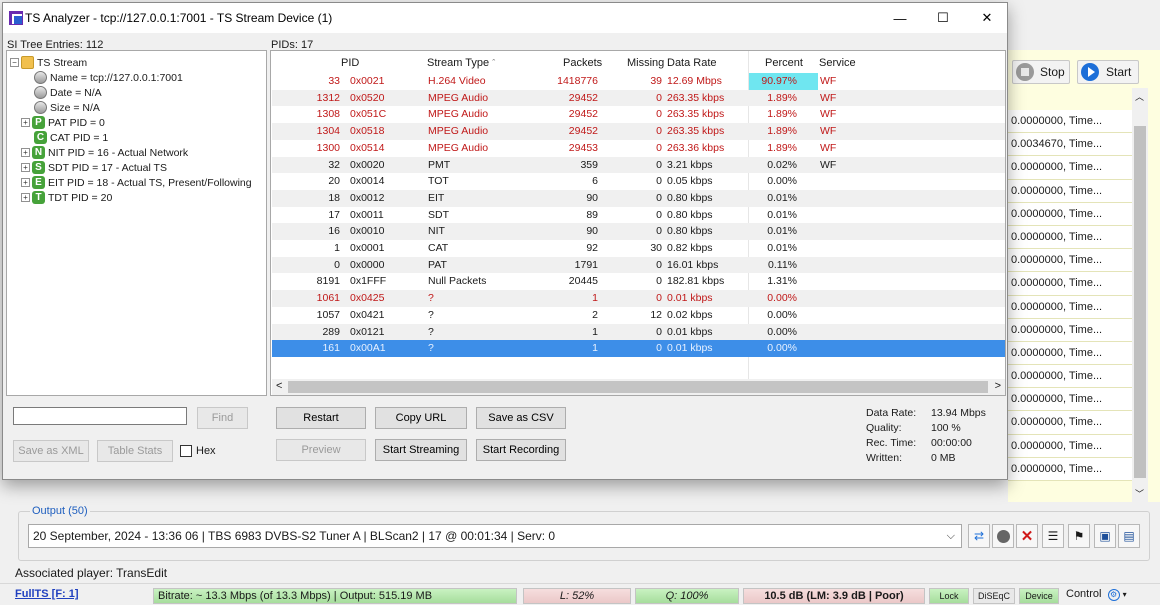  Describe the element at coordinates (135, 451) in the screenshot. I see `table-stats-button: Table Stats` at that location.